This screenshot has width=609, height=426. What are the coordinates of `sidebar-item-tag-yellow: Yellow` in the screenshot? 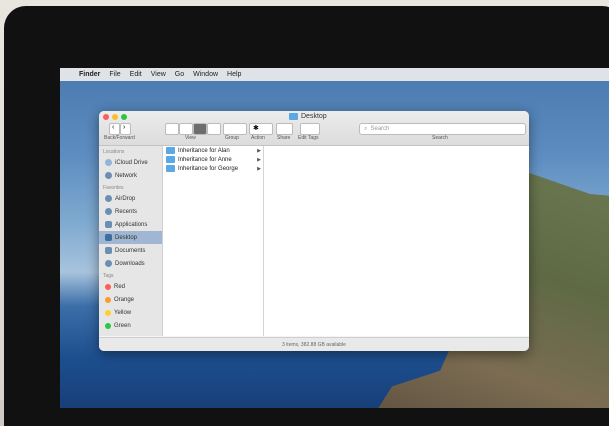 It's located at (130, 312).